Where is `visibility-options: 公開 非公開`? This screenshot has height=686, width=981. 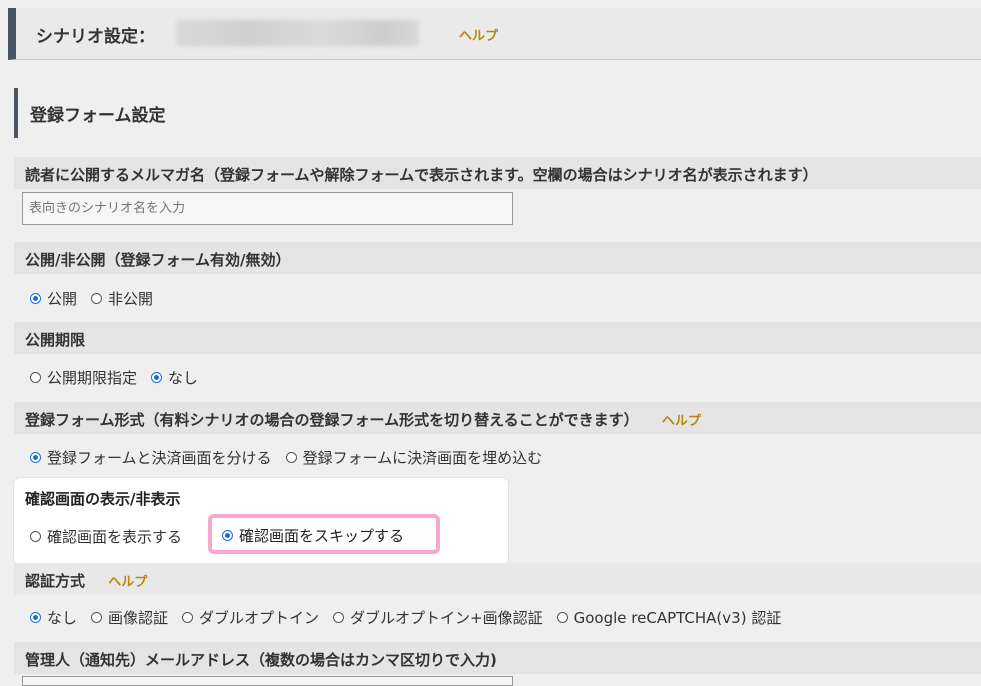 visibility-options: 公開 非公開 is located at coordinates (98, 298).